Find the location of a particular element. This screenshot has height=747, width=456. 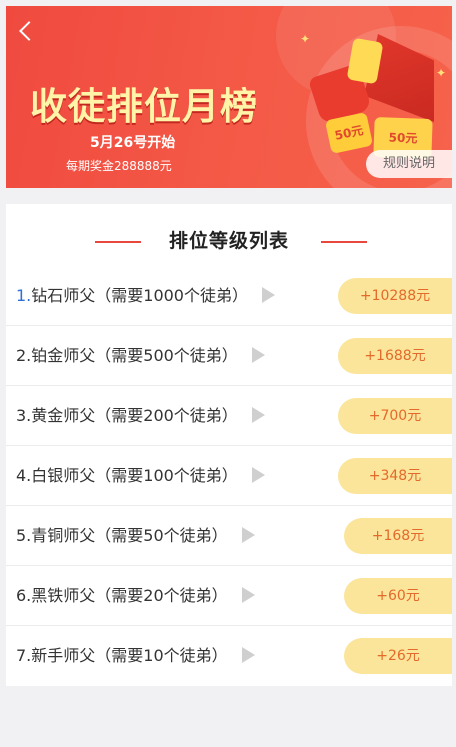

reward-badge: +10288元 is located at coordinates (395, 296).